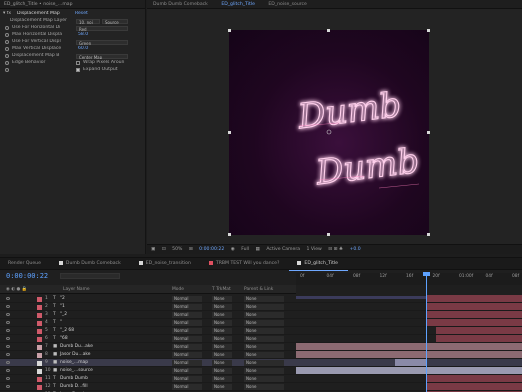 This screenshot has width=522, height=392. I want to click on layer-row: 2 T "1 Normal None None, so click(261, 307).